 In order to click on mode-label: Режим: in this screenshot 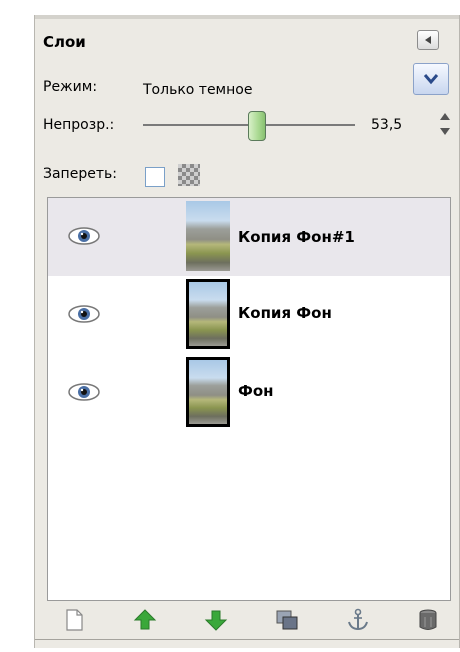, I will do `click(70, 87)`.